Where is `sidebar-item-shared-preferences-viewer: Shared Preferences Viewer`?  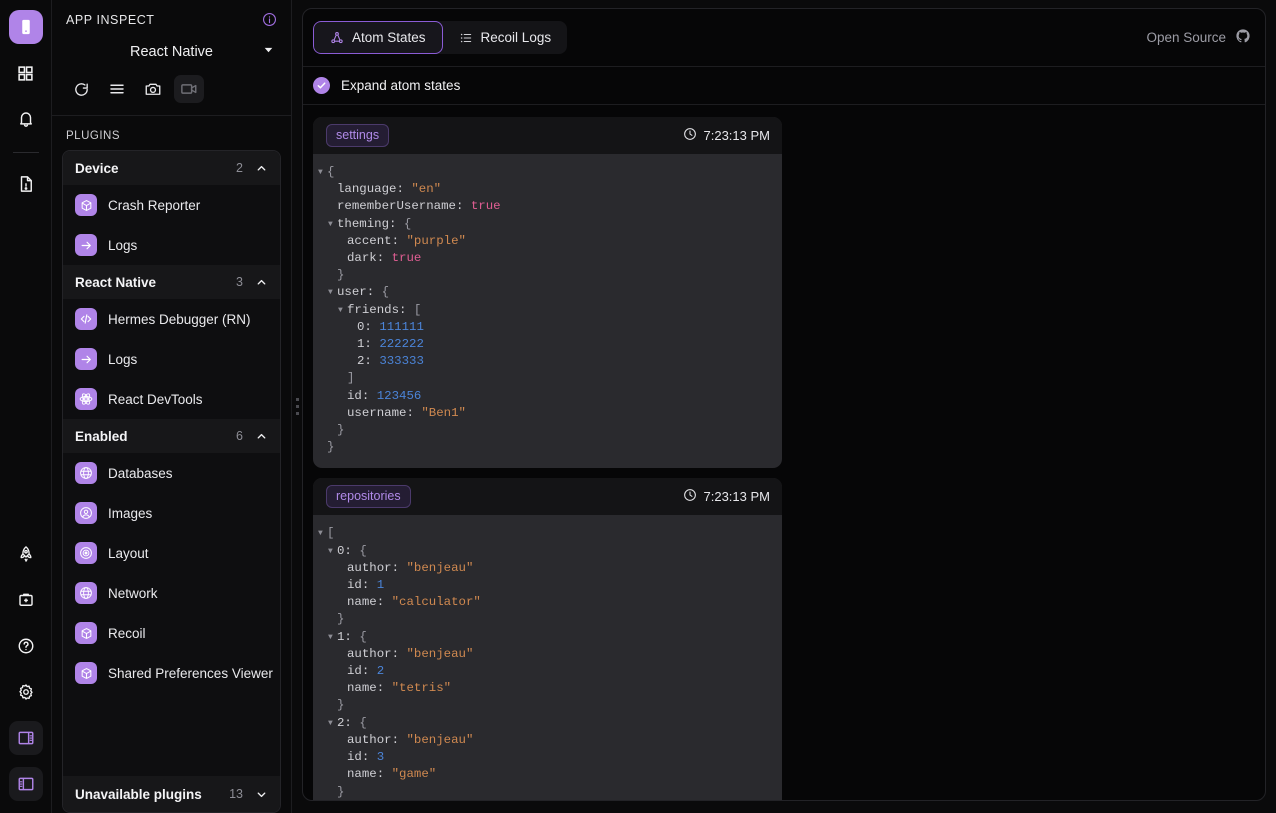
sidebar-item-shared-preferences-viewer: Shared Preferences Viewer is located at coordinates (171, 673).